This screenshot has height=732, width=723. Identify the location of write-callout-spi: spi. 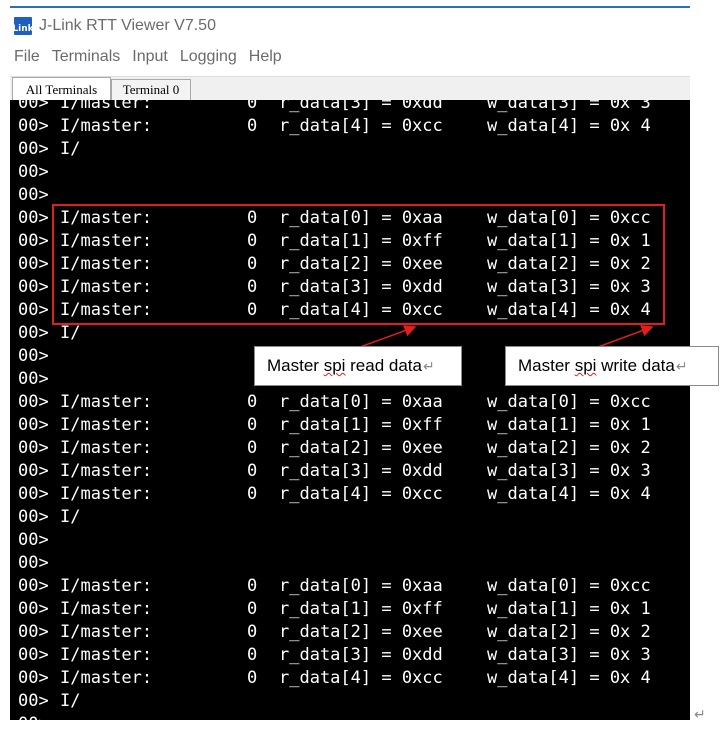
(585, 365).